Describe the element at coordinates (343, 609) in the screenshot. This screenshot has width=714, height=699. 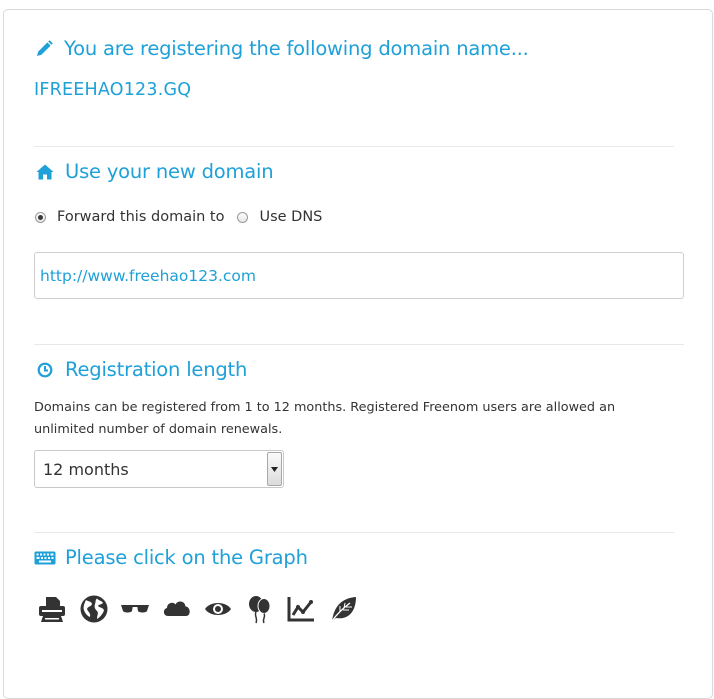
I see `leaf-icon` at that location.